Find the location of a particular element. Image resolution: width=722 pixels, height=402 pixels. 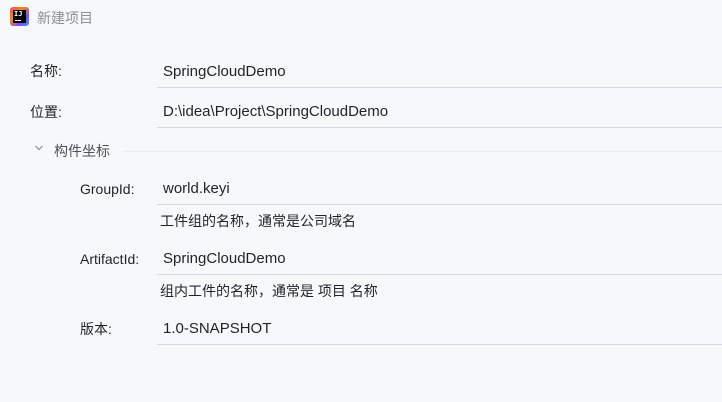

version-label: 版本: is located at coordinates (96, 329).